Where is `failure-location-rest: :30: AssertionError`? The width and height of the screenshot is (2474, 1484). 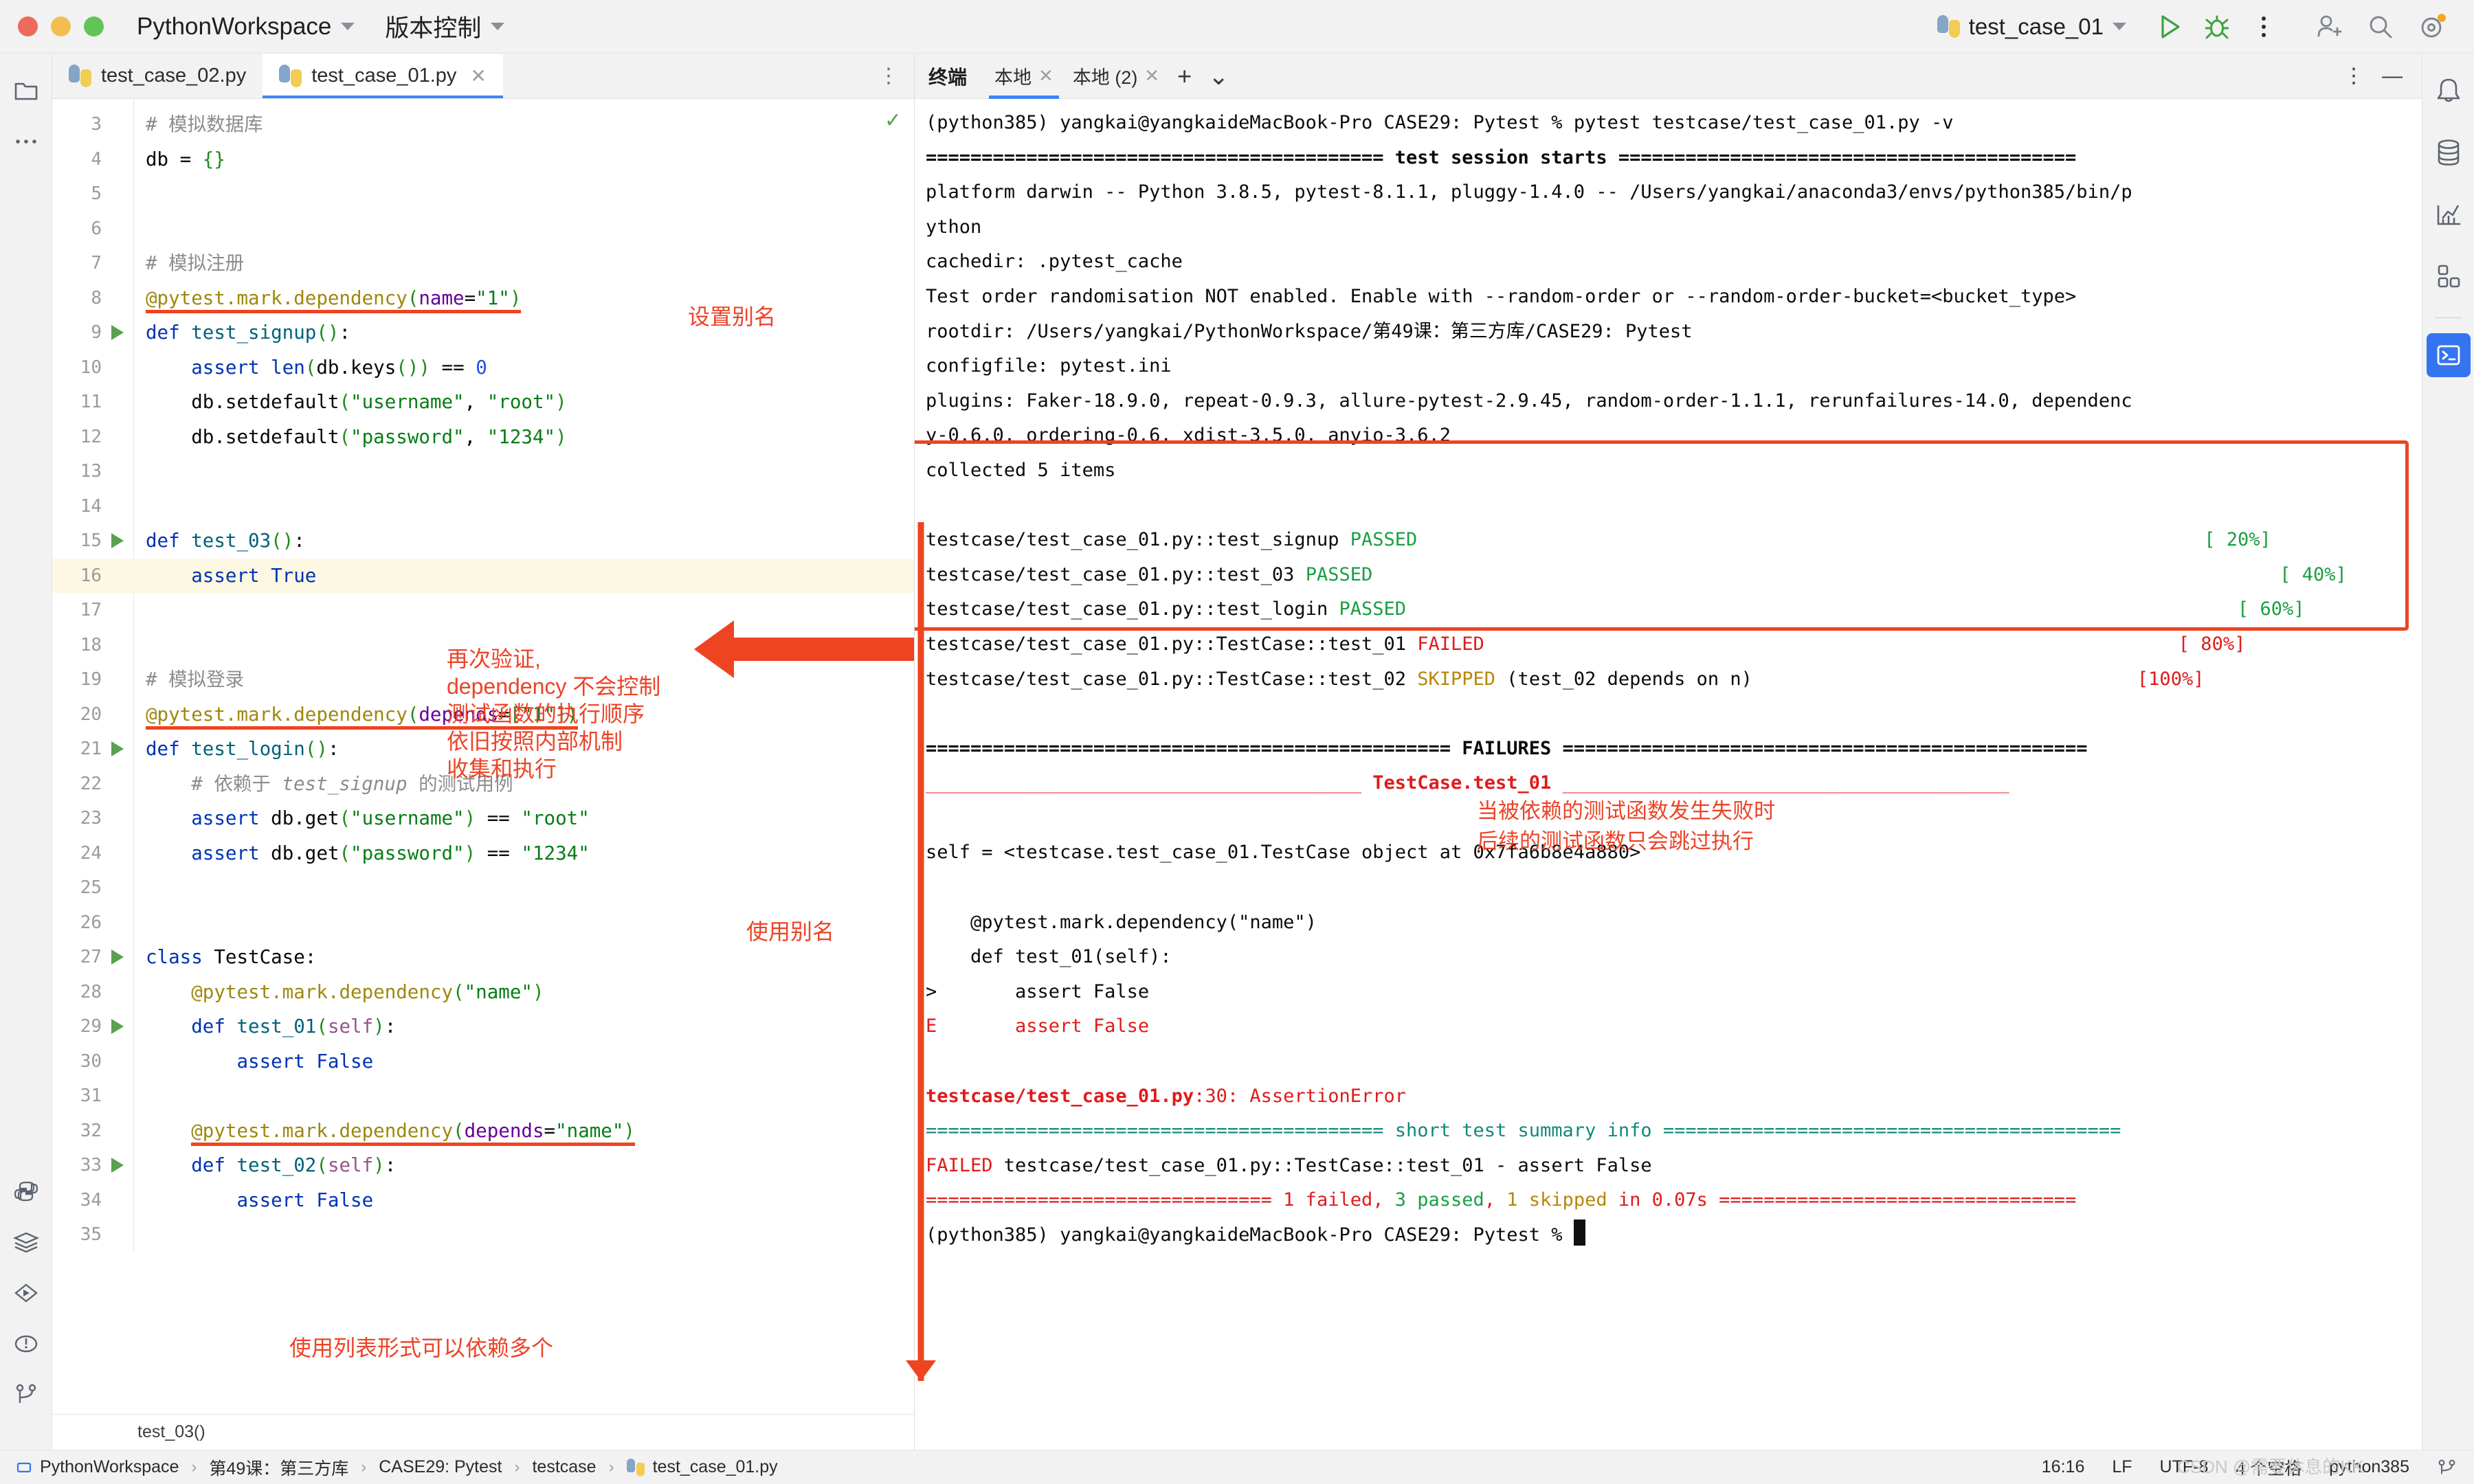
failure-location-rest: :30: AssertionError is located at coordinates (1300, 1096).